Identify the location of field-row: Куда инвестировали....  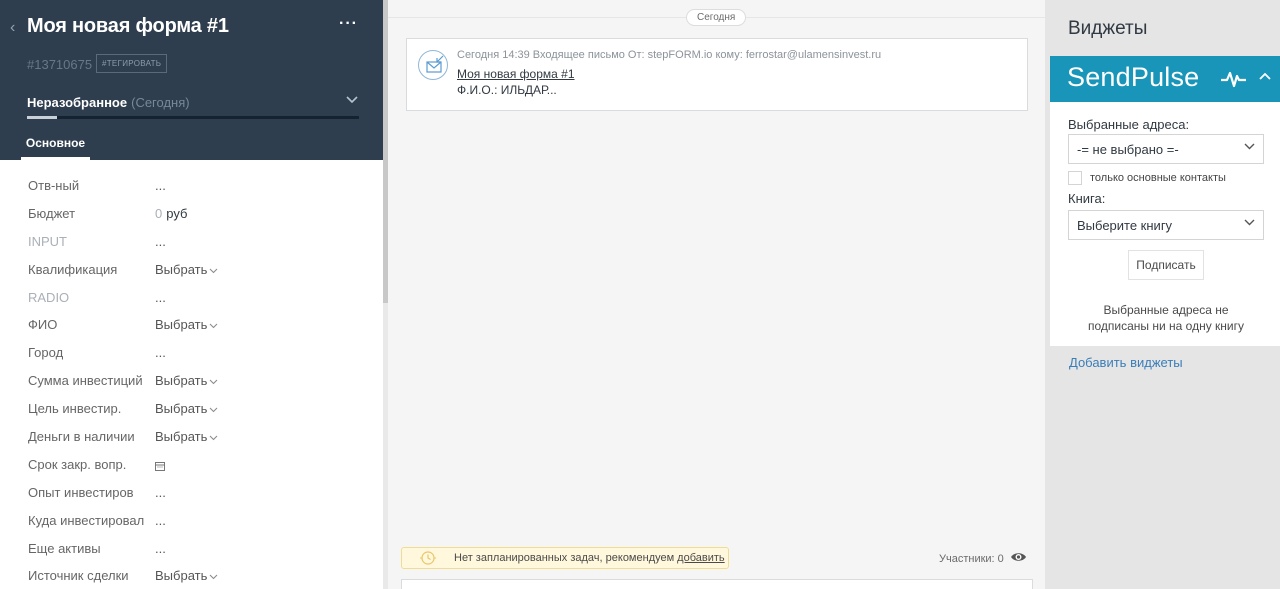
(192, 521).